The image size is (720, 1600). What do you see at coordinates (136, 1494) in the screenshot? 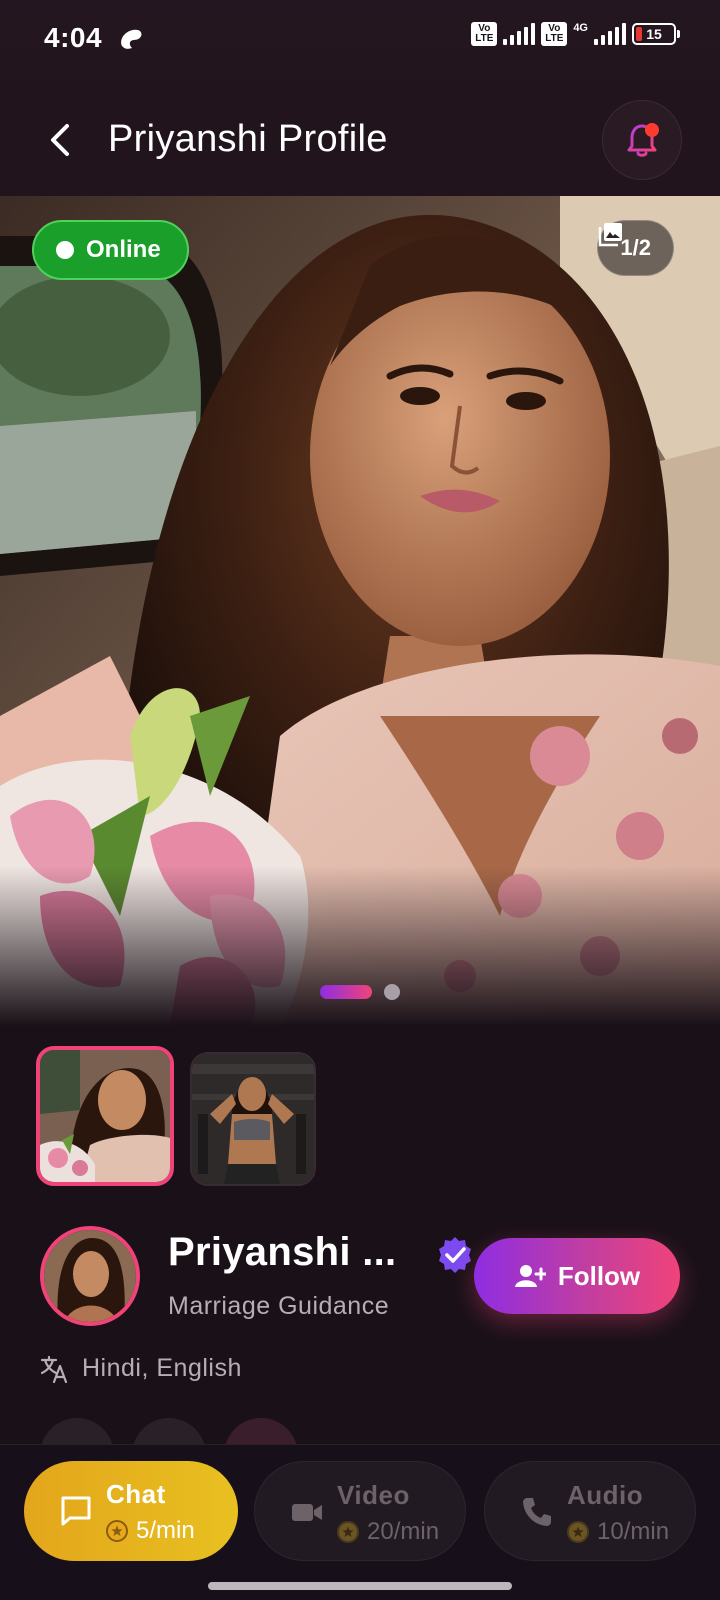
I see `chat-label: Chat` at bounding box center [136, 1494].